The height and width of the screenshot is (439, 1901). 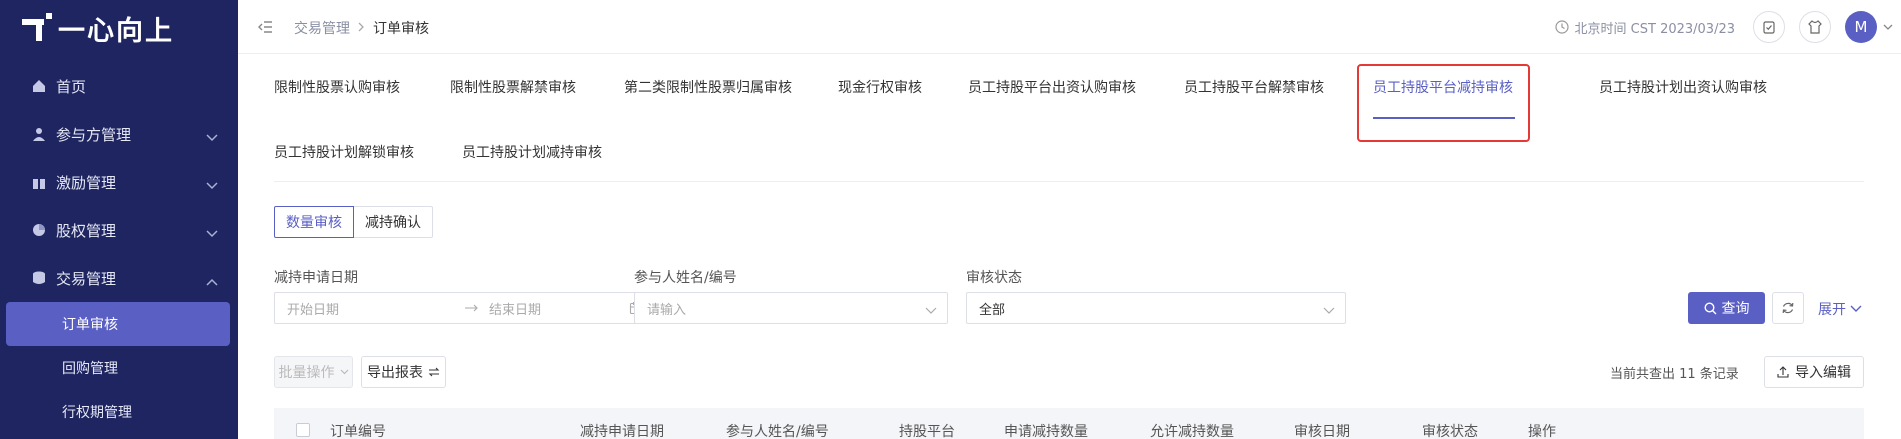 What do you see at coordinates (337, 87) in the screenshot?
I see `tab-restricted-subscription: 限制性股票认购审核` at bounding box center [337, 87].